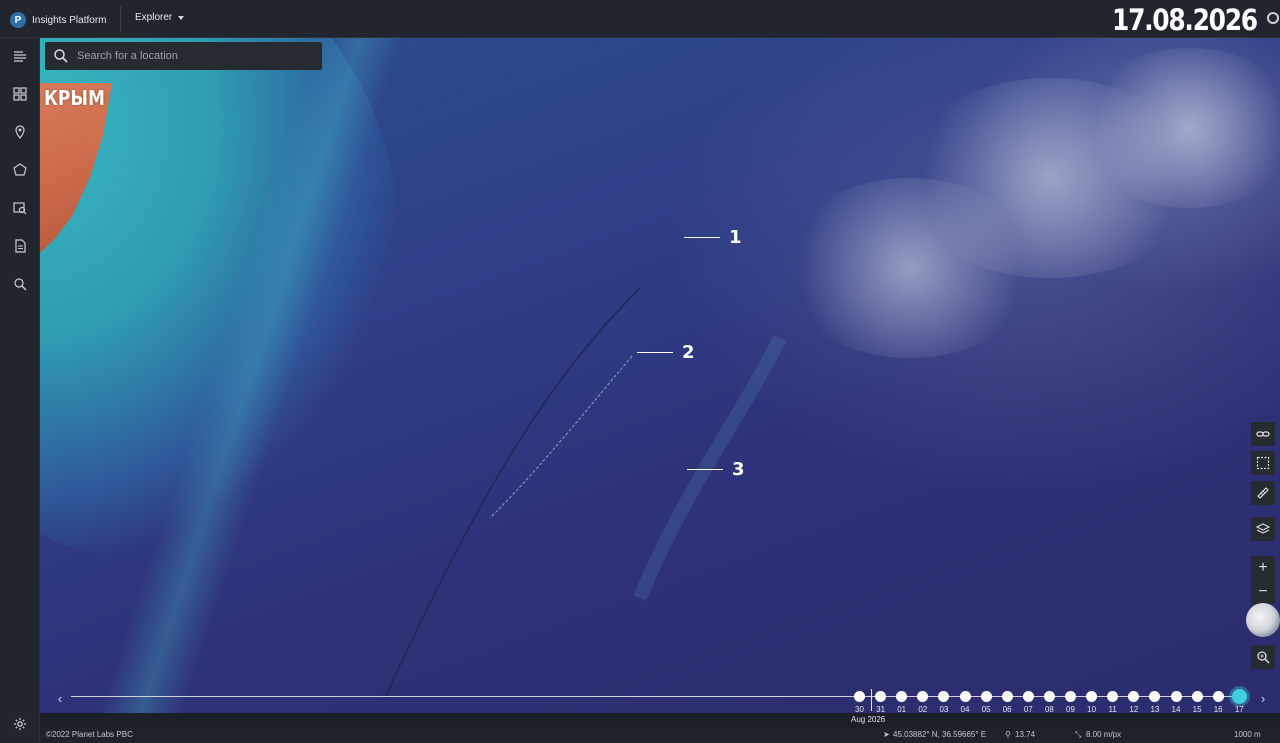  Describe the element at coordinates (1070, 709) in the screenshot. I see `timeline-date-label: 09` at that location.